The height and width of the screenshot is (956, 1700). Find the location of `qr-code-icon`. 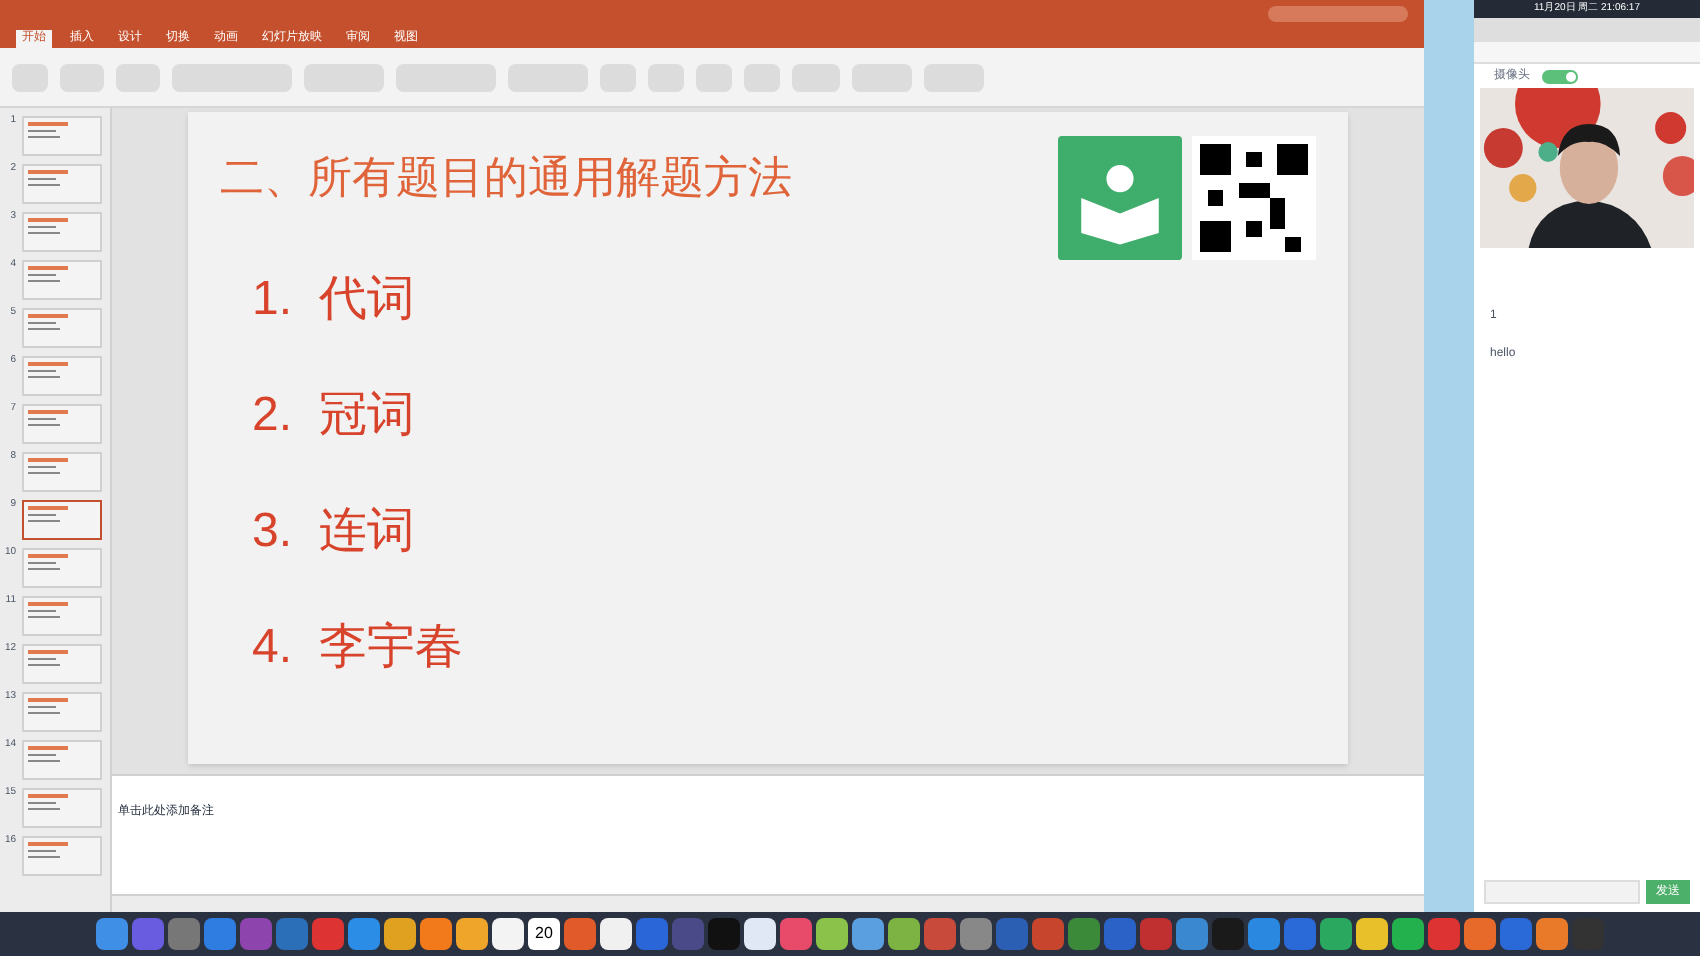

qr-code-icon is located at coordinates (1254, 198).